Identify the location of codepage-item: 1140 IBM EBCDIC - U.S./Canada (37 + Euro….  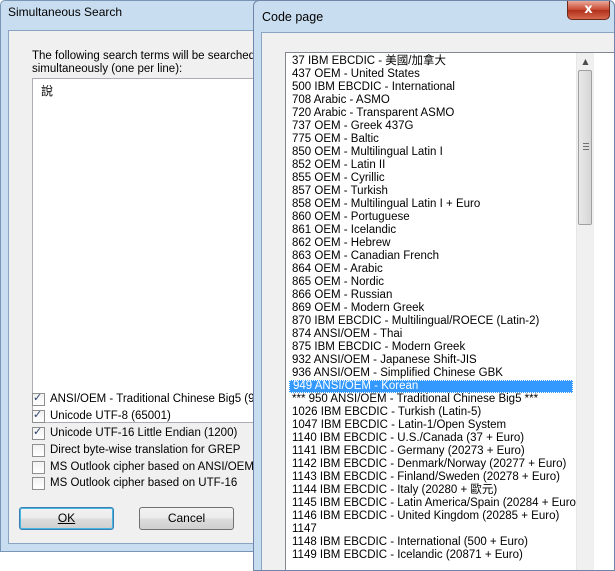
(431, 438).